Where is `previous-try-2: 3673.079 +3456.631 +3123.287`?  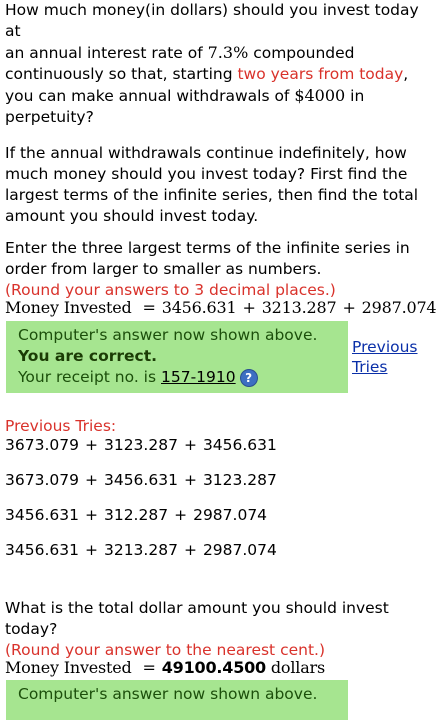 previous-try-2: 3673.079 +3456.631 +3123.287 is located at coordinates (141, 480).